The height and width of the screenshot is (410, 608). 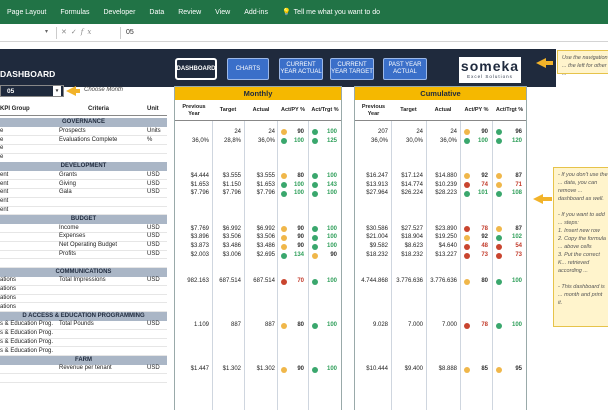 What do you see at coordinates (235, 325) in the screenshot?
I see `value-cell: 887` at bounding box center [235, 325].